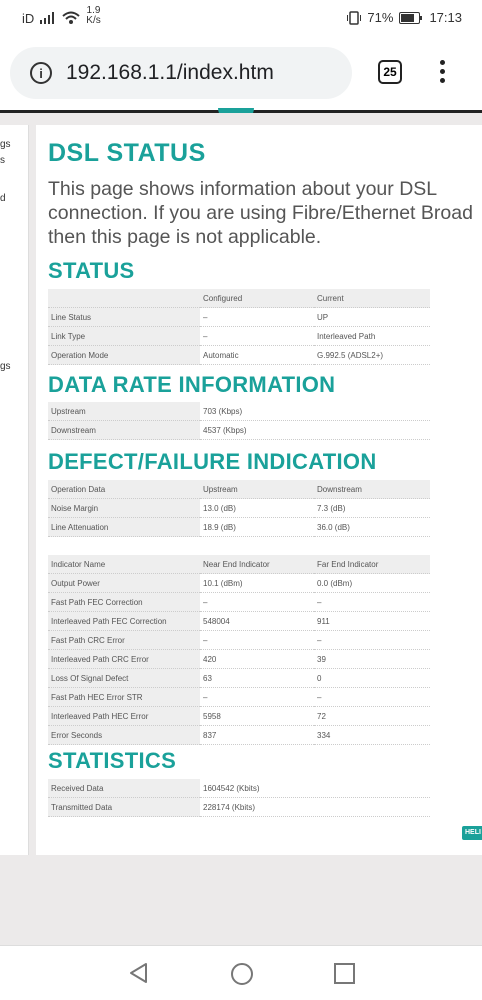  I want to click on url-text: 192.168.1.1/index.htm, so click(170, 73).